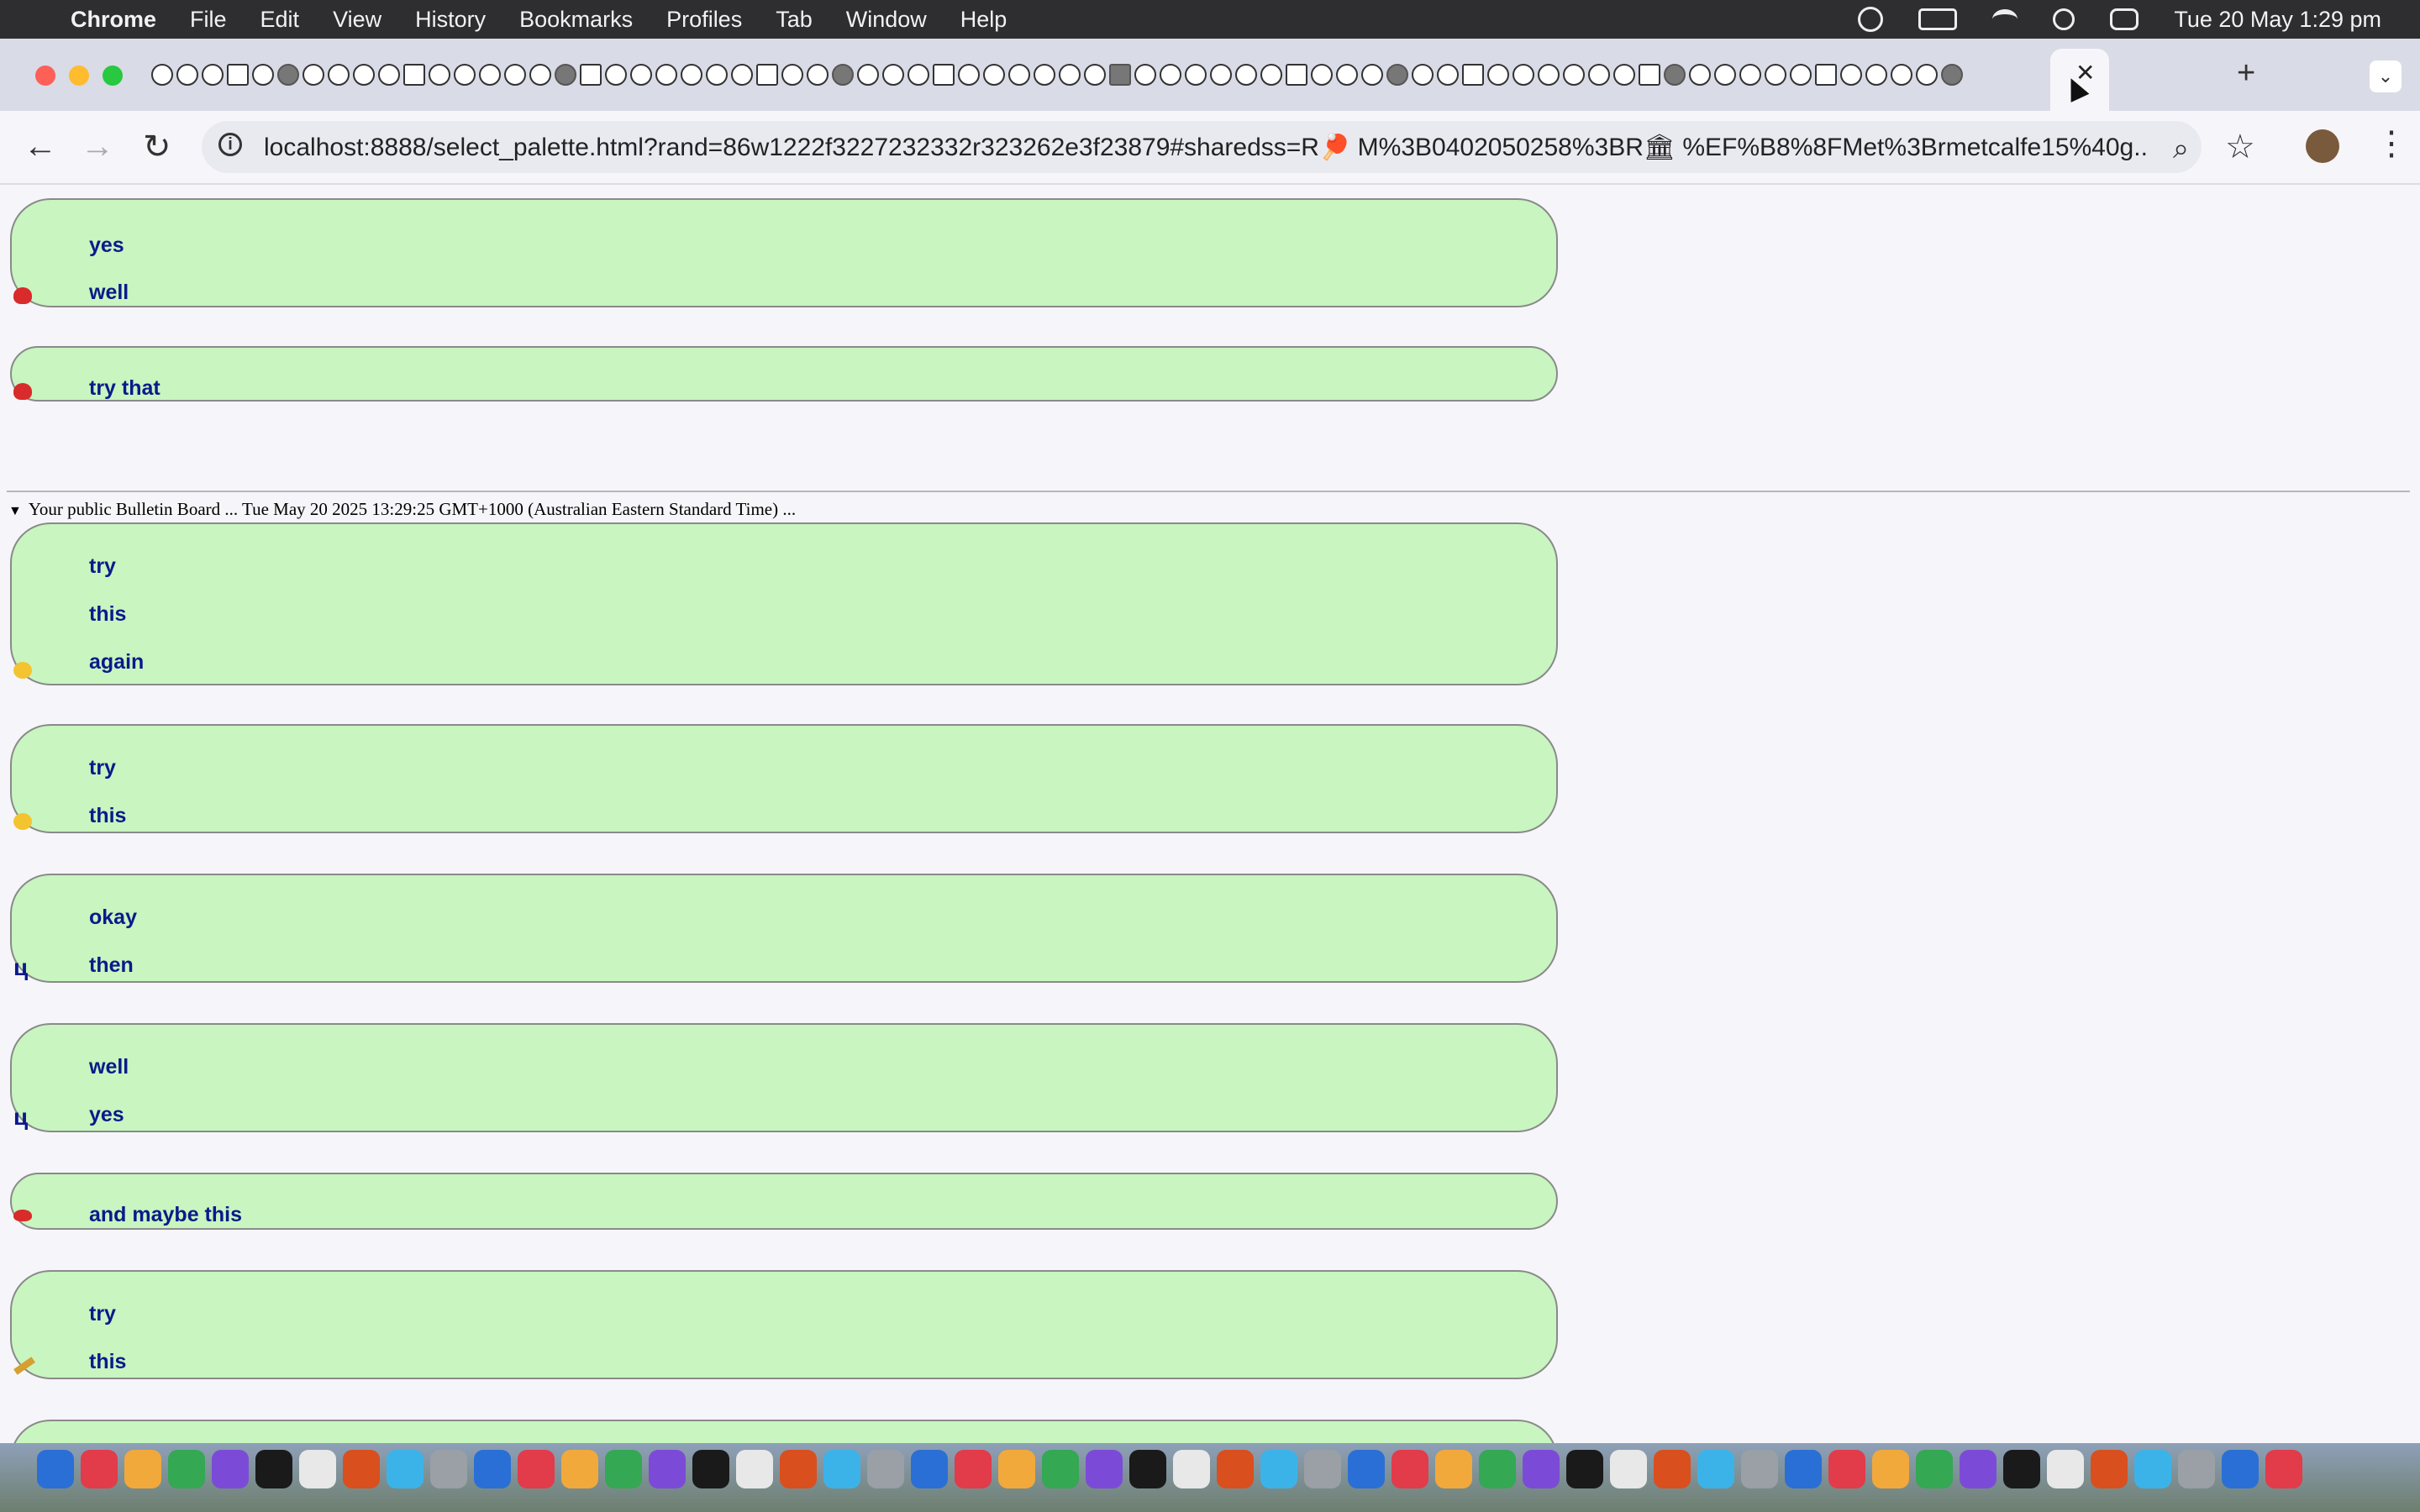  What do you see at coordinates (784, 603) in the screenshot?
I see `message-bubble: try this again` at bounding box center [784, 603].